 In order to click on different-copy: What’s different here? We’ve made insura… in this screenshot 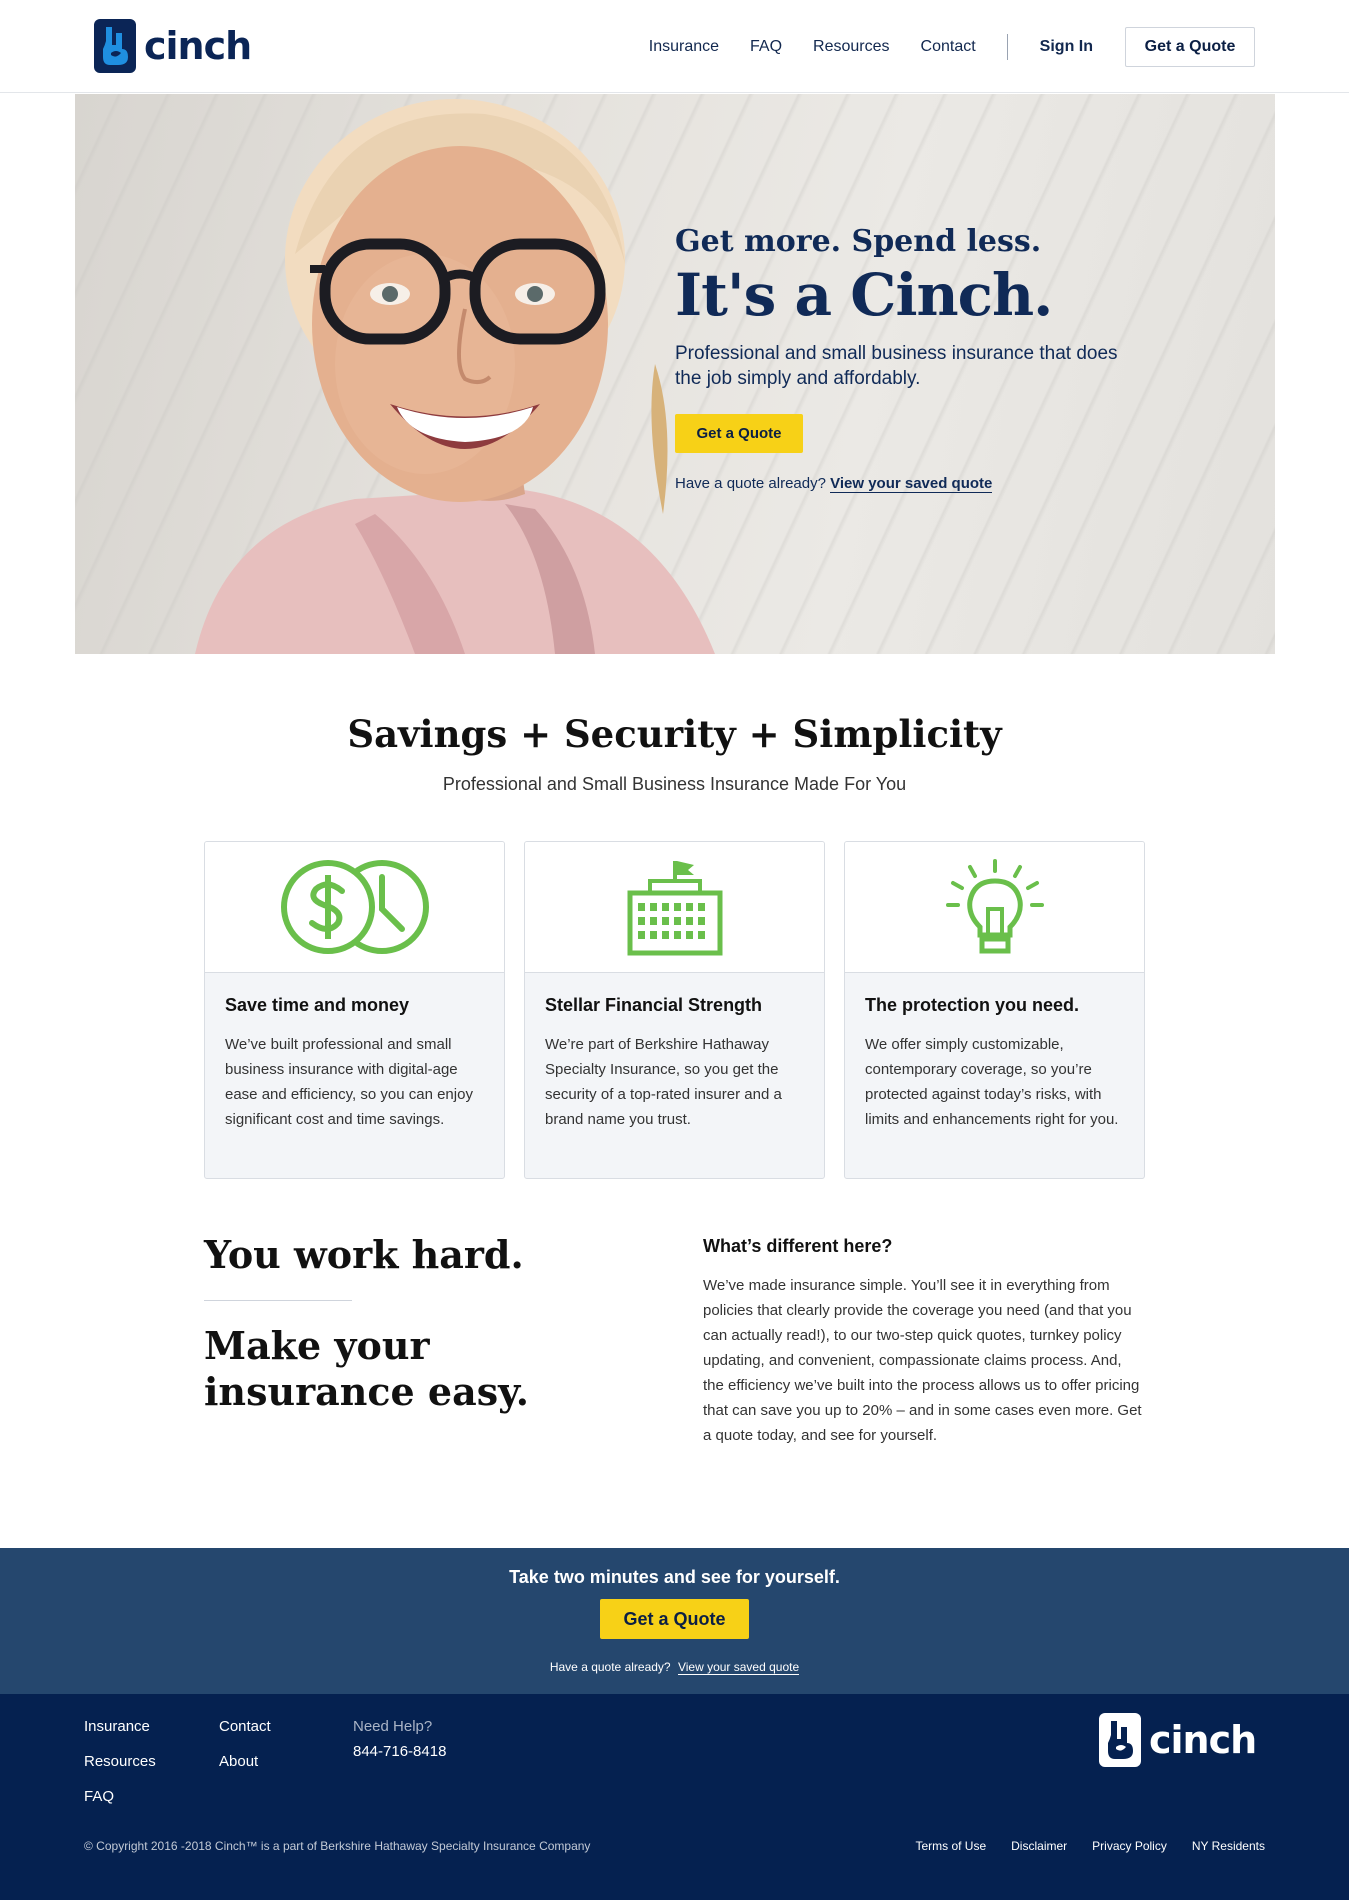, I will do `click(924, 1342)`.